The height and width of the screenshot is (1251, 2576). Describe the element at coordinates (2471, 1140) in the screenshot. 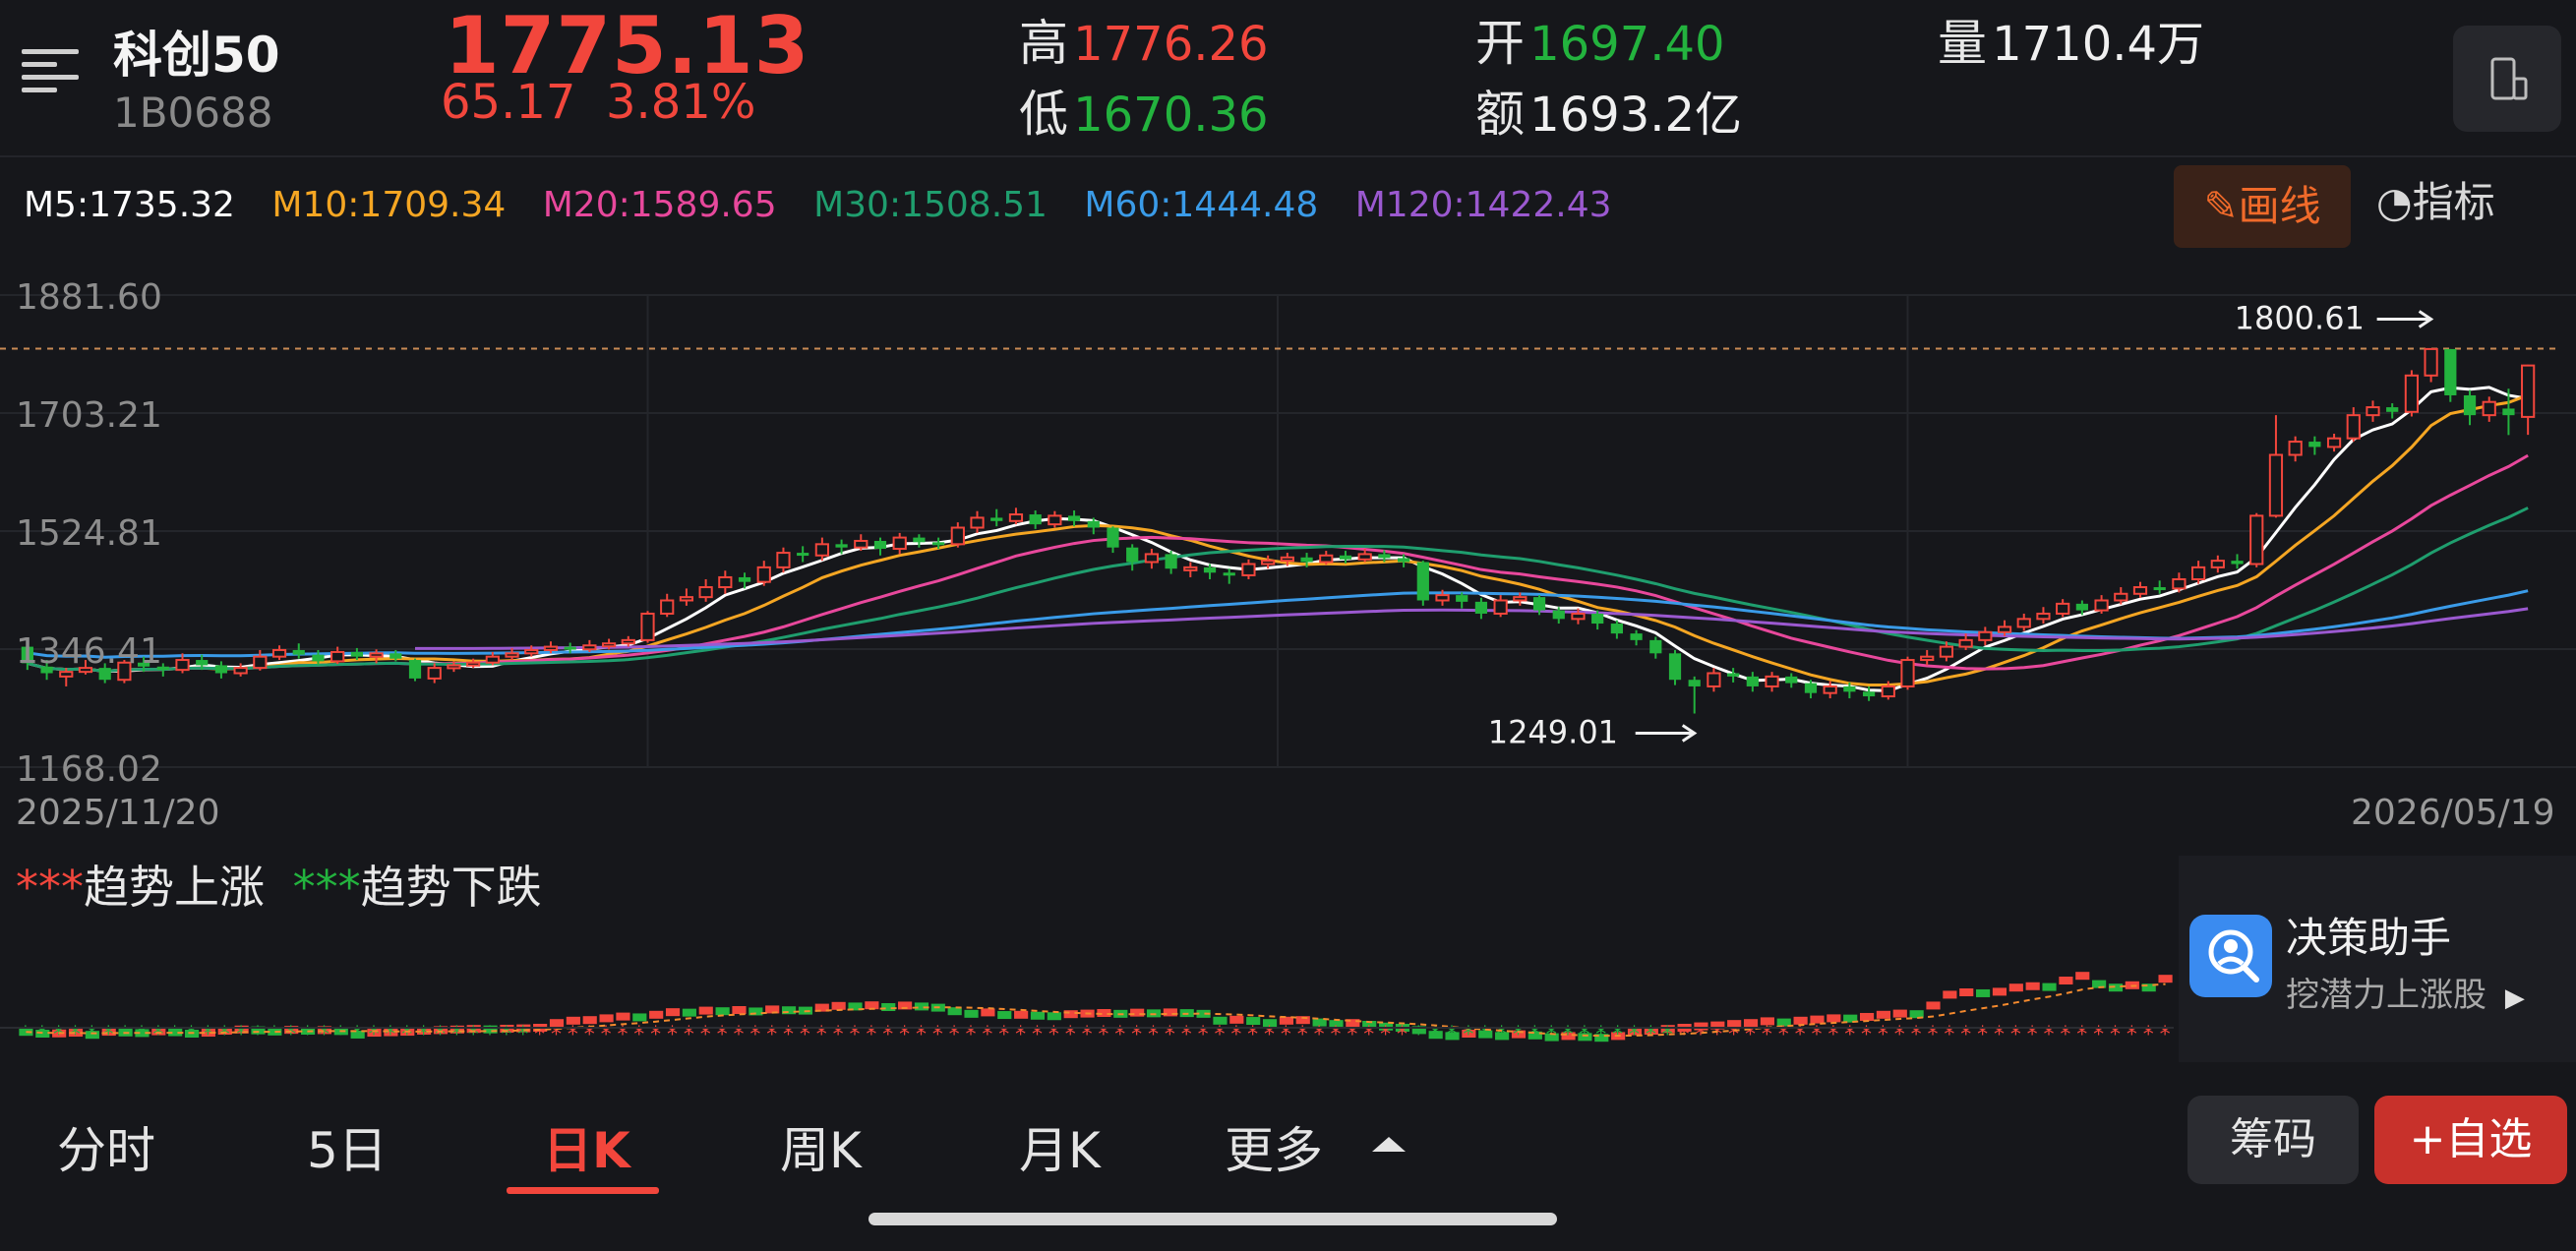

I see `add-watchlist-button: +自选` at that location.